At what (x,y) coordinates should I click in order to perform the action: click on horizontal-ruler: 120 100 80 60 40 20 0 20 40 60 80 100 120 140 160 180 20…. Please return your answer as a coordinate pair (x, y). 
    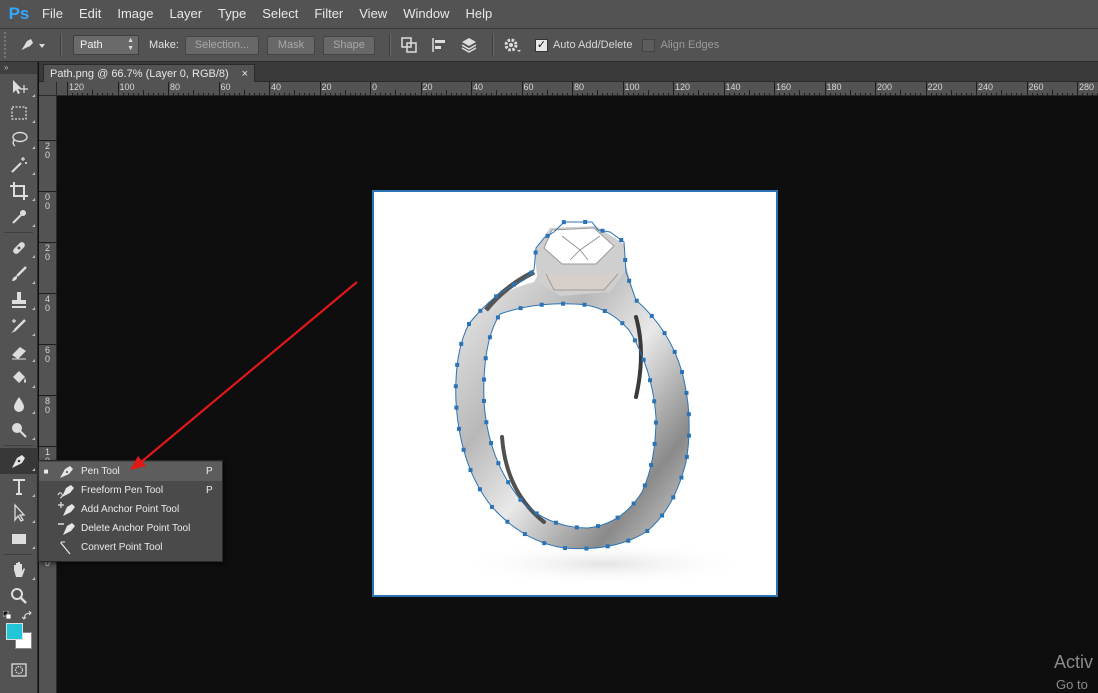
    Looking at the image, I should click on (577, 89).